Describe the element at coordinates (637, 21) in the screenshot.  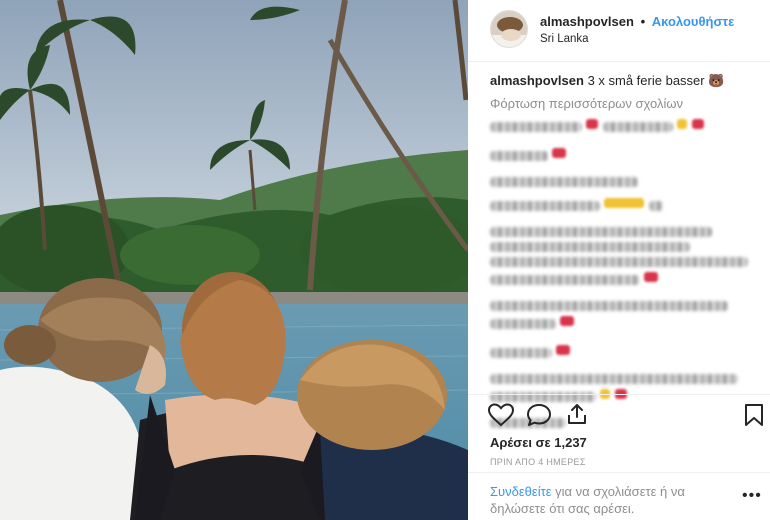
I see `user-row: almashpovlsen • Ακολουθήστε` at that location.